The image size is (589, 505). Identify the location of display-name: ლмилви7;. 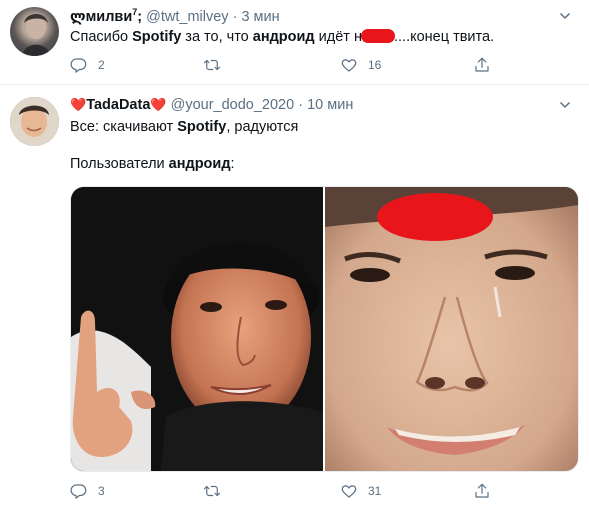
(106, 16).